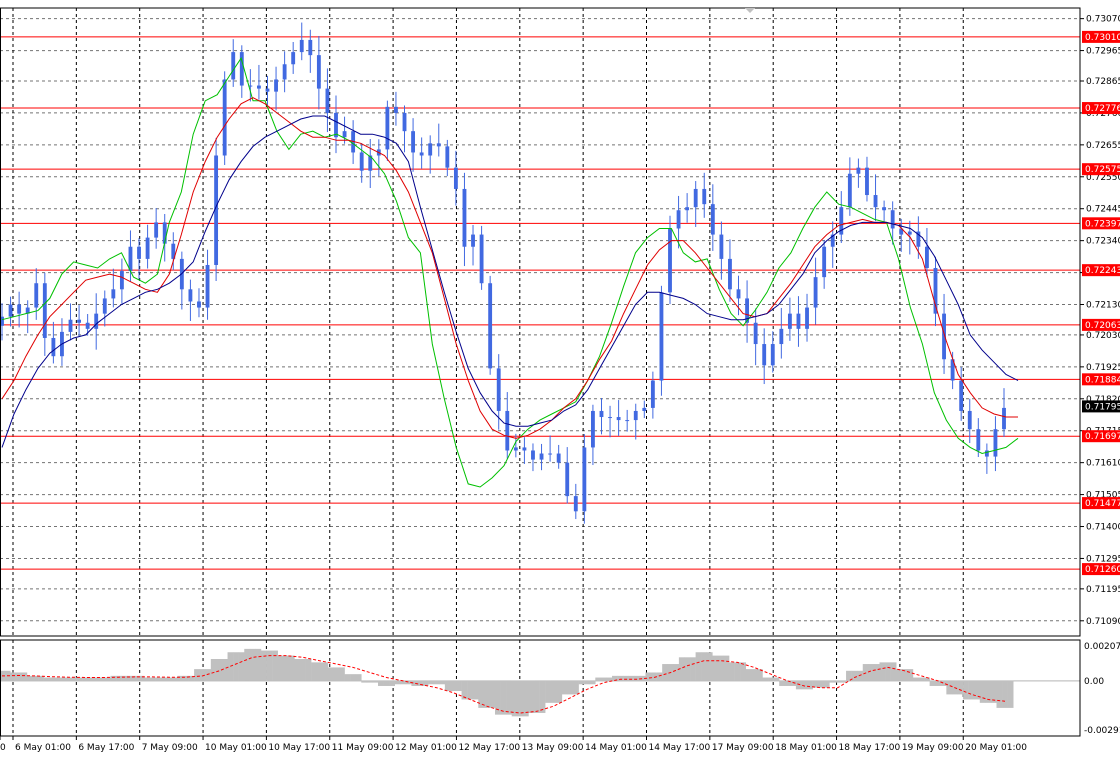  I want to click on y-tick-label: 0.71925, so click(1103, 368).